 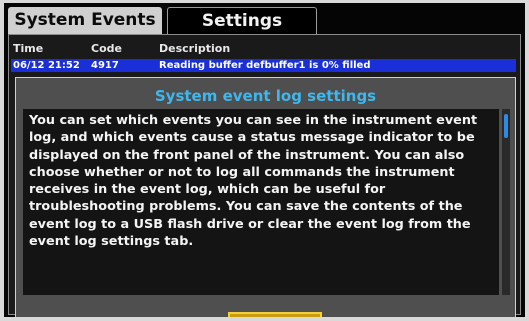 What do you see at coordinates (275, 314) in the screenshot?
I see `ok-button: OK` at bounding box center [275, 314].